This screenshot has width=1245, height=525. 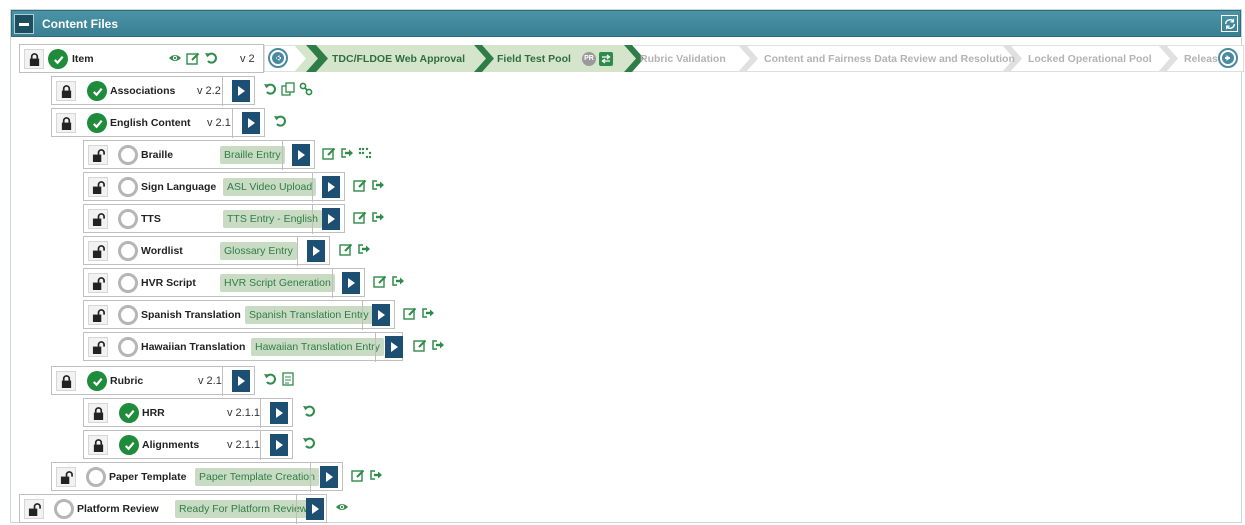 I want to click on paper-template-task-tag: Paper Template Creation, so click(x=257, y=477).